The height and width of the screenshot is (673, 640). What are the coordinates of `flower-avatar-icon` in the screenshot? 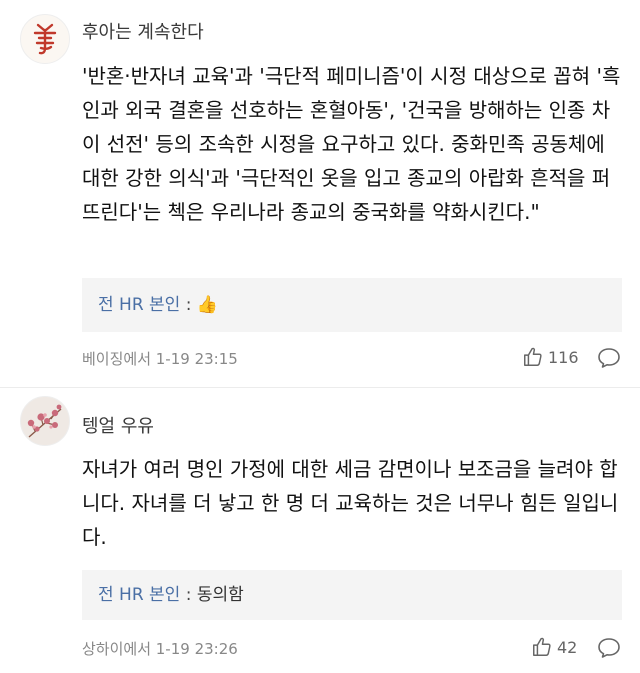 It's located at (45, 421).